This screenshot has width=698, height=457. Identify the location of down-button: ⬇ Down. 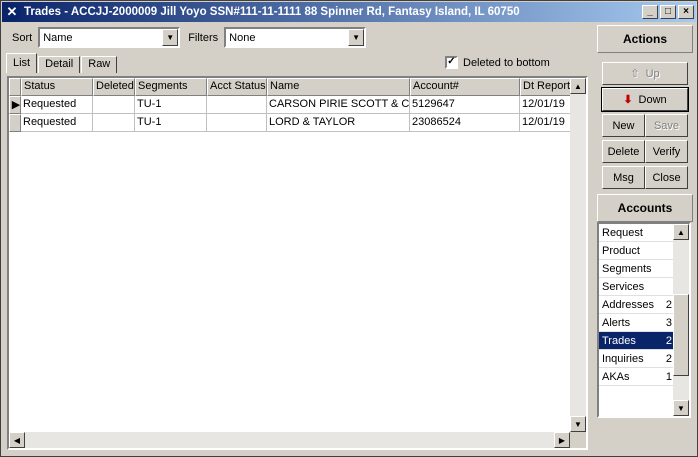
(645, 99).